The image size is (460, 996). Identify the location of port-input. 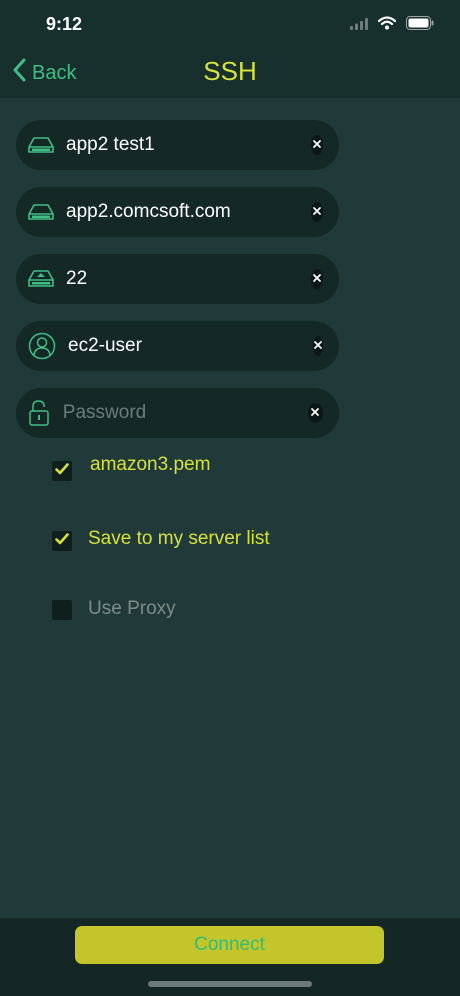
(188, 279).